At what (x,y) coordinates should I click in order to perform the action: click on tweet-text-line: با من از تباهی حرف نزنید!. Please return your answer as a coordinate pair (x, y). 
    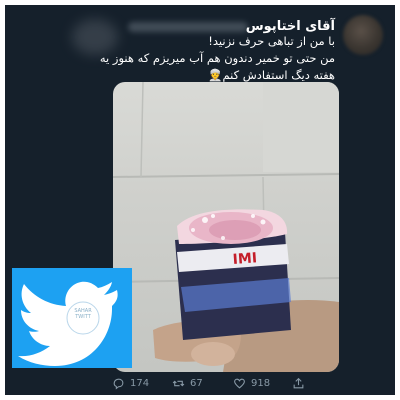
    Looking at the image, I should click on (271, 41).